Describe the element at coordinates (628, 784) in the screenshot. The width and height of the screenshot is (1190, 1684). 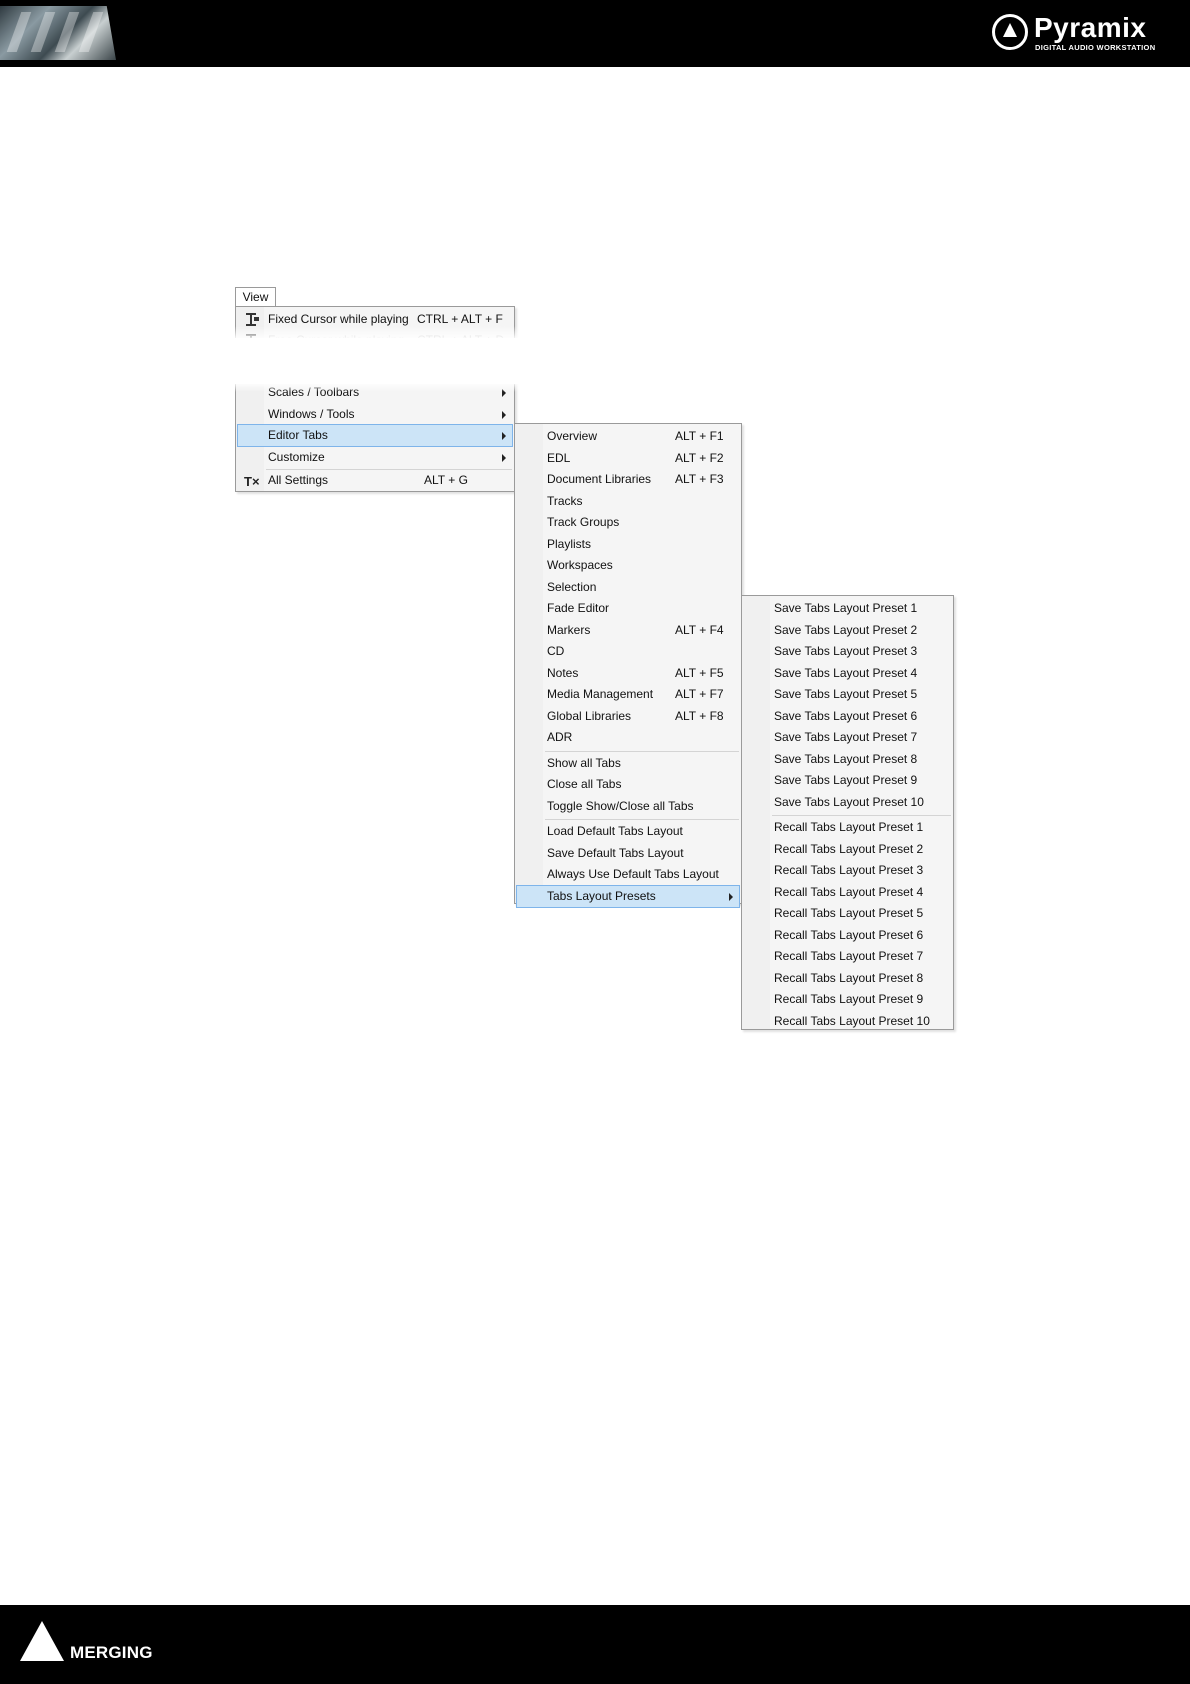
I see `menu-item-close-all-tabs: Close all Tabs` at that location.